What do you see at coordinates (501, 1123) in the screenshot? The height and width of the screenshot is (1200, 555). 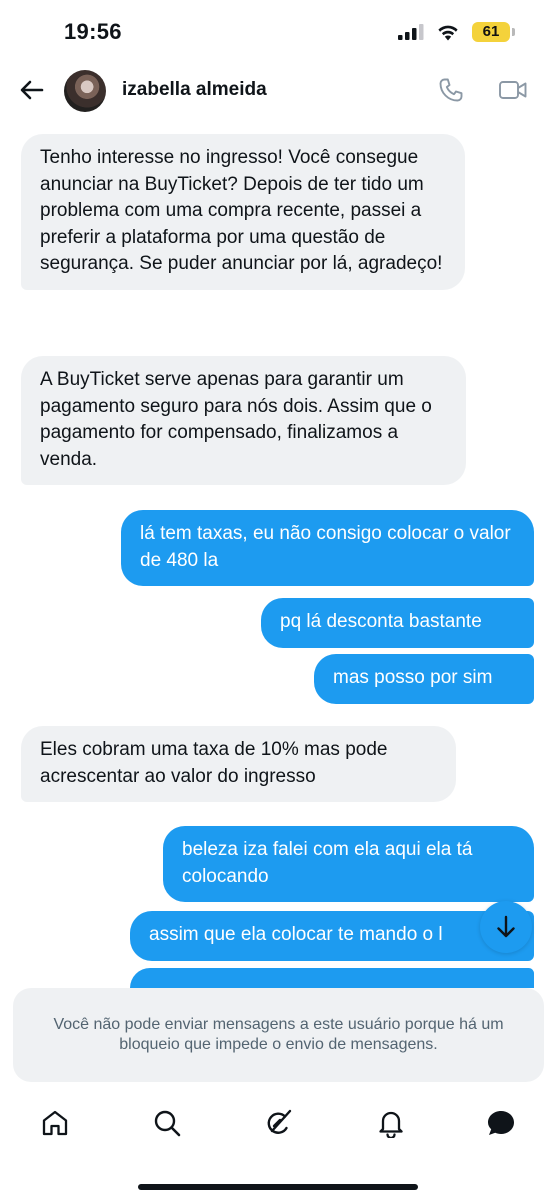 I see `messages-icon` at bounding box center [501, 1123].